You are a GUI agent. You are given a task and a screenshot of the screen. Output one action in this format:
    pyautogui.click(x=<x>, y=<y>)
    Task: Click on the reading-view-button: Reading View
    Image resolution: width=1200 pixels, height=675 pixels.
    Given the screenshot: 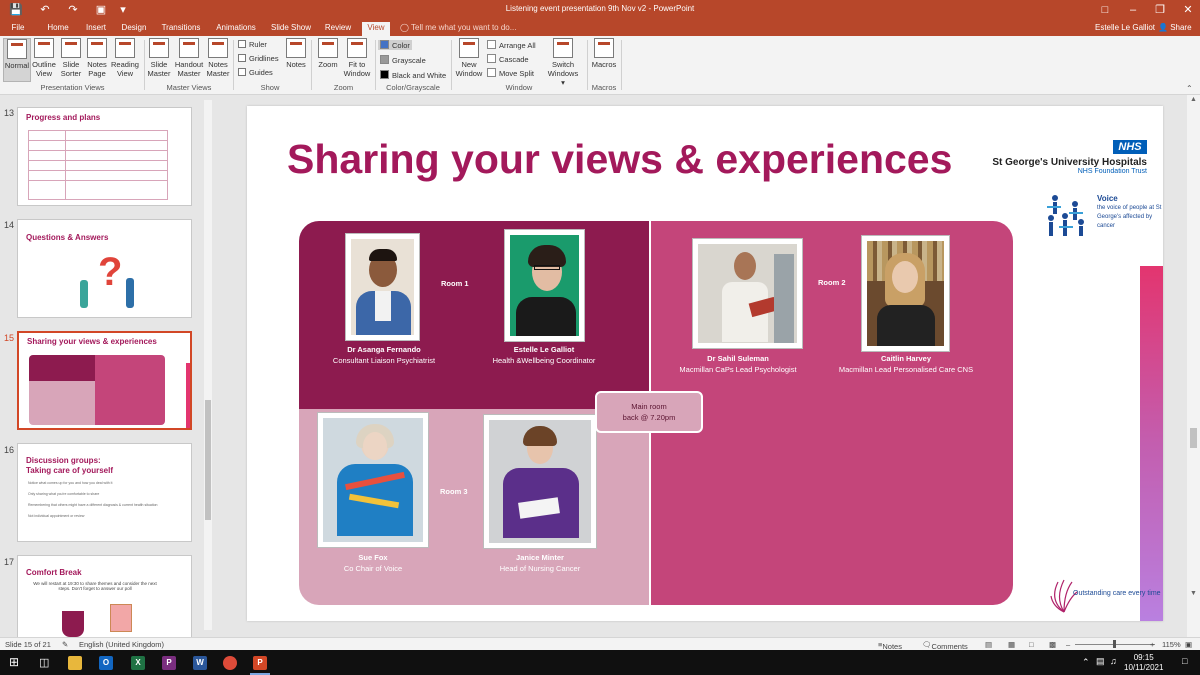 What is the action you would take?
    pyautogui.click(x=125, y=60)
    